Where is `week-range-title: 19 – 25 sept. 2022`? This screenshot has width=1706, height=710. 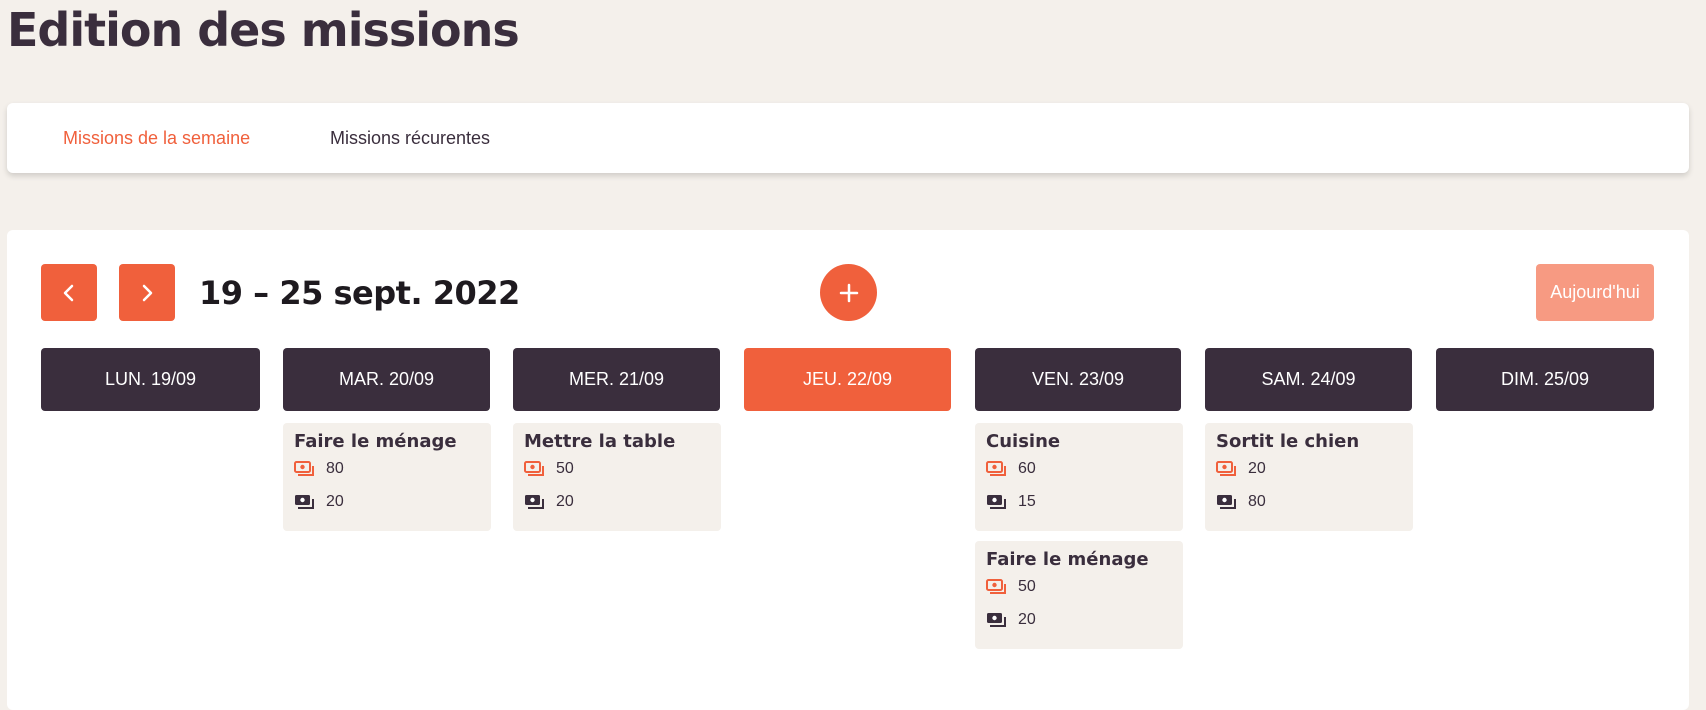
week-range-title: 19 – 25 sept. 2022 is located at coordinates (359, 293).